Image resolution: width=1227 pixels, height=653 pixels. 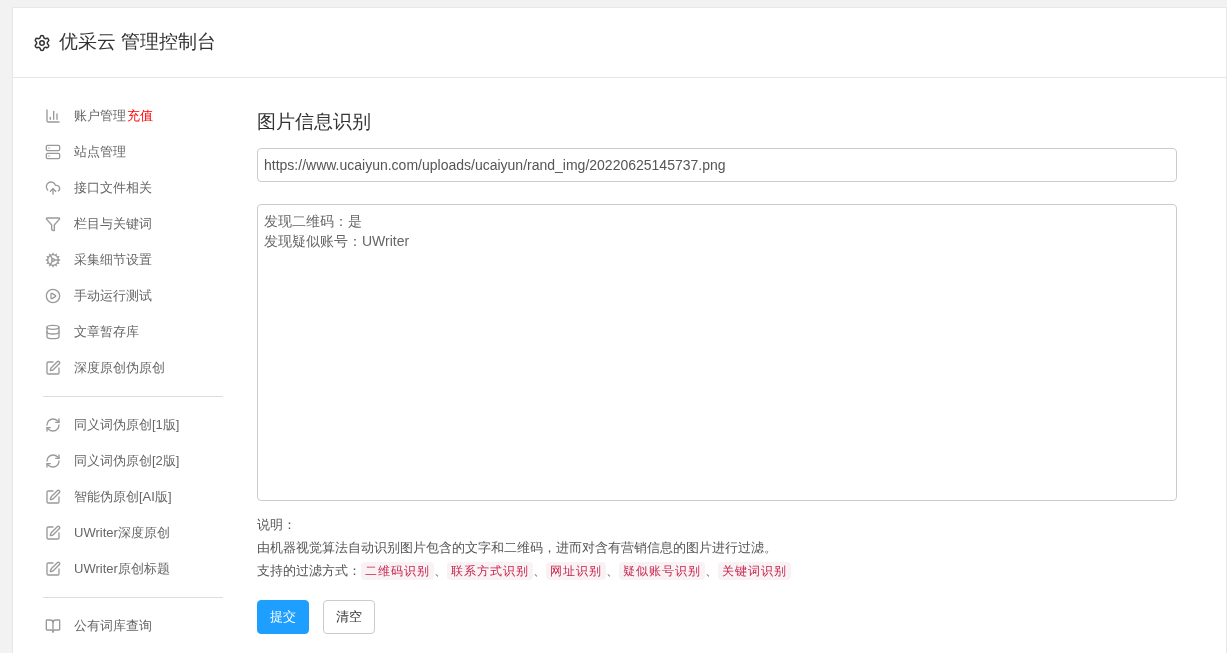 I want to click on url-field: https://www.ucaiyun.com/uploads/ucaiyun/rand_img/20220625145737.png, so click(x=717, y=165).